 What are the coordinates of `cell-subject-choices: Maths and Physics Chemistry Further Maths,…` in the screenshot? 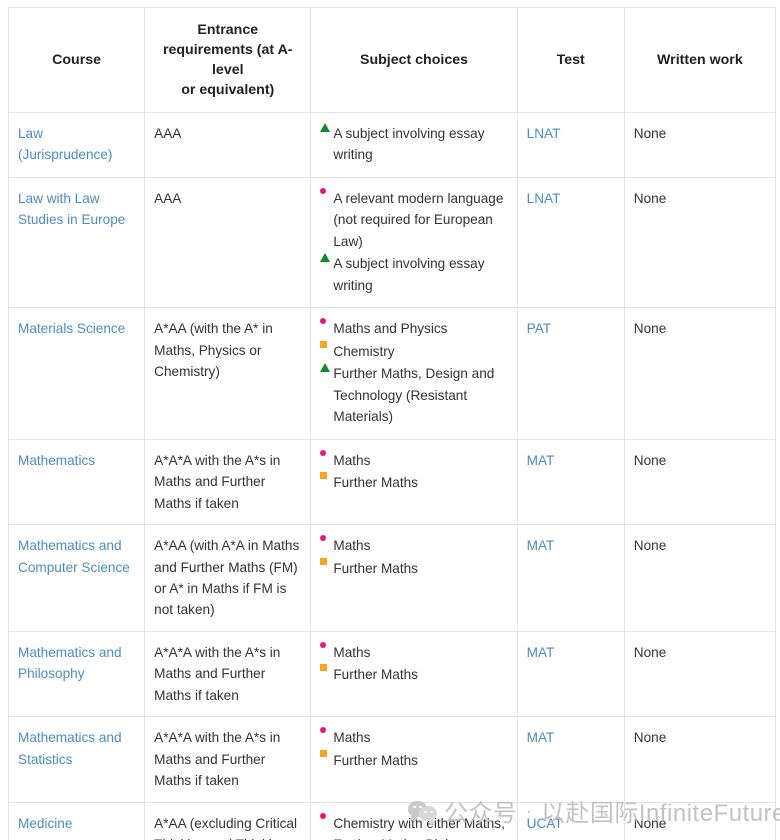 It's located at (414, 373).